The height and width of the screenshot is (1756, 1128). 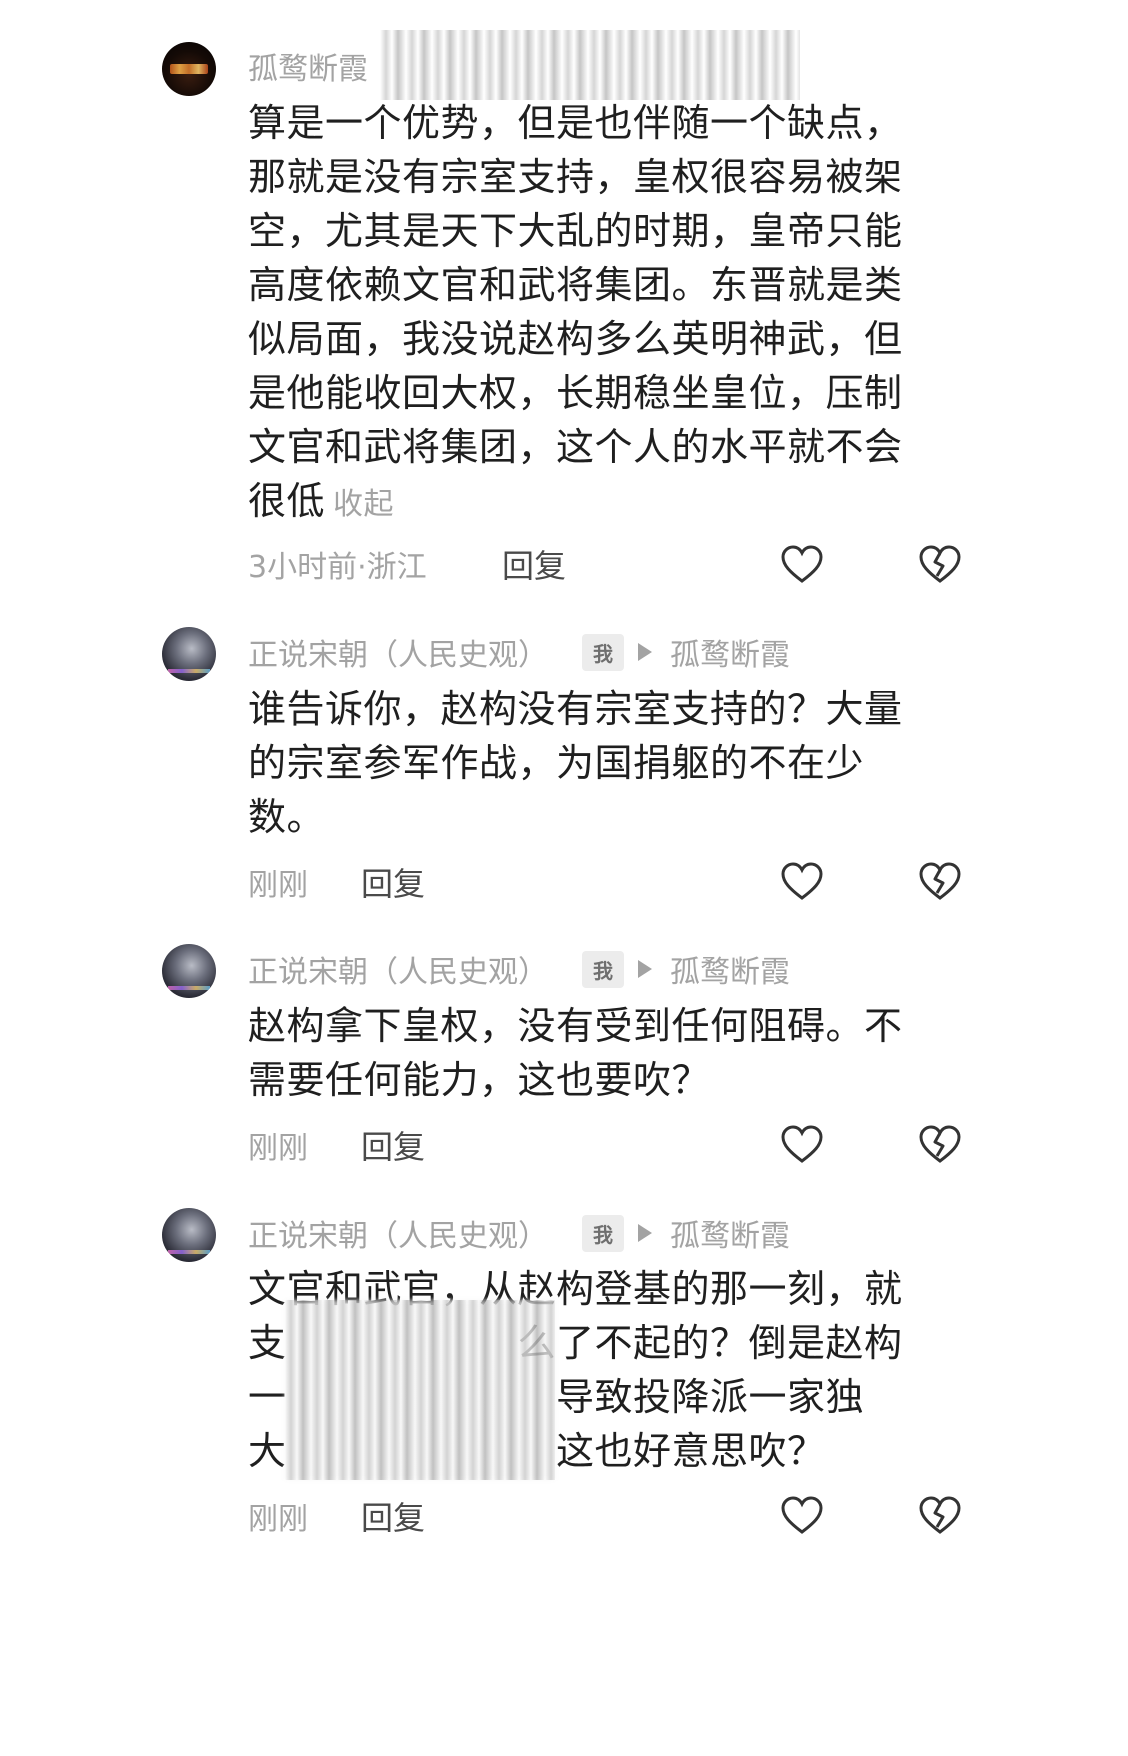 I want to click on comment-time-location: 3小时前·浙江, so click(x=337, y=567).